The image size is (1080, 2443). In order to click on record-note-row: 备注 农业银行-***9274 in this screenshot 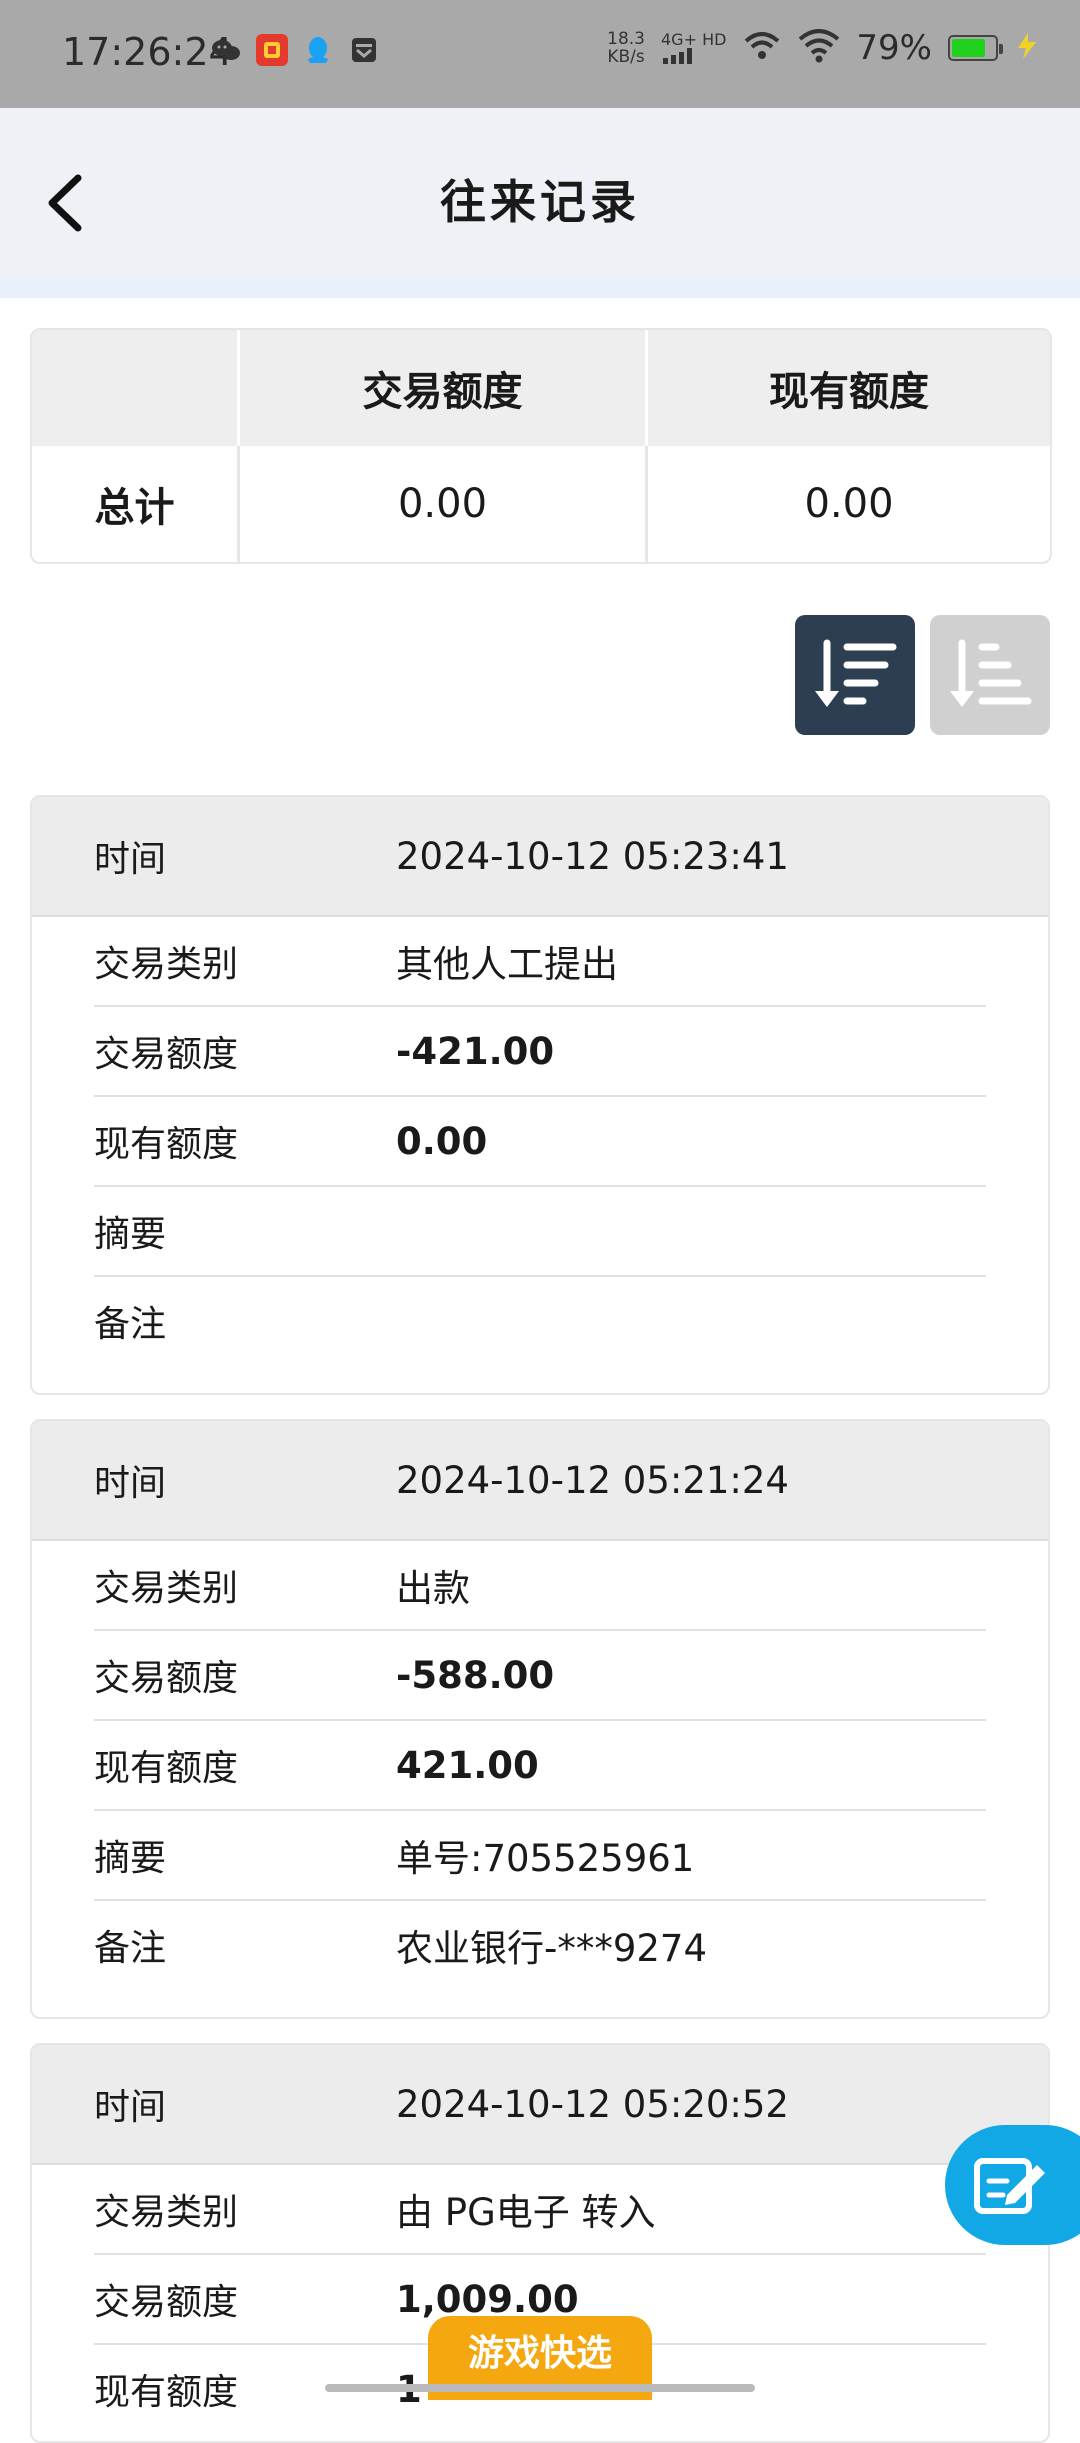, I will do `click(540, 1945)`.